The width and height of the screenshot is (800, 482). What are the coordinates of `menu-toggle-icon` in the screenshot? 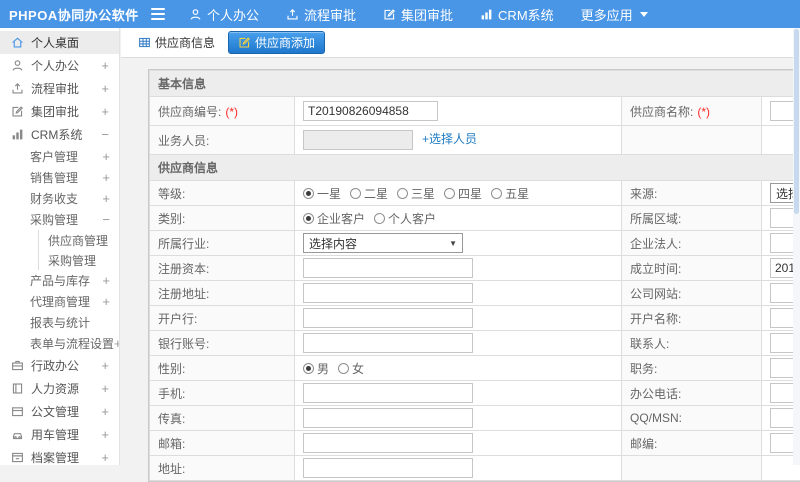 It's located at (158, 14).